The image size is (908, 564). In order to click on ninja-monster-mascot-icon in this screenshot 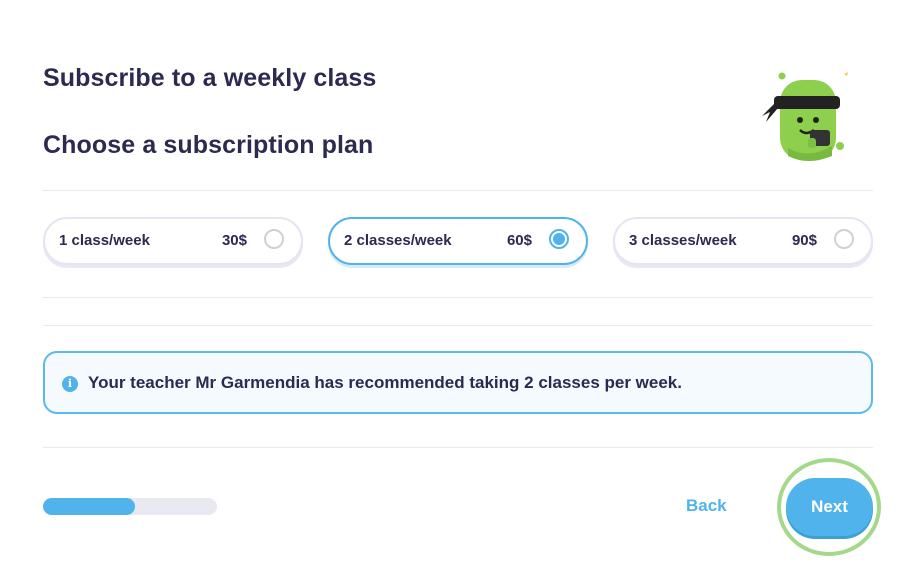, I will do `click(805, 116)`.